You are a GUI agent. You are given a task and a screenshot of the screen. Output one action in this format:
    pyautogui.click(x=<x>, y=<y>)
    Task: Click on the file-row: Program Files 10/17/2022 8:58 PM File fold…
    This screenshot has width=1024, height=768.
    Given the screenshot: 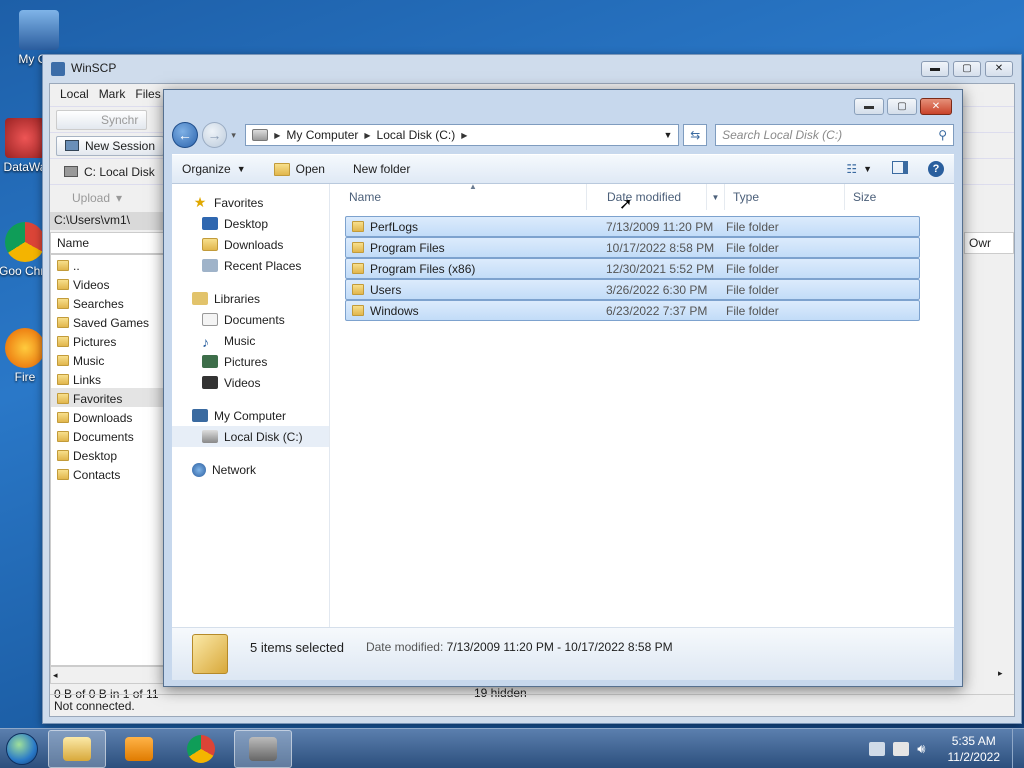 What is the action you would take?
    pyautogui.click(x=632, y=247)
    